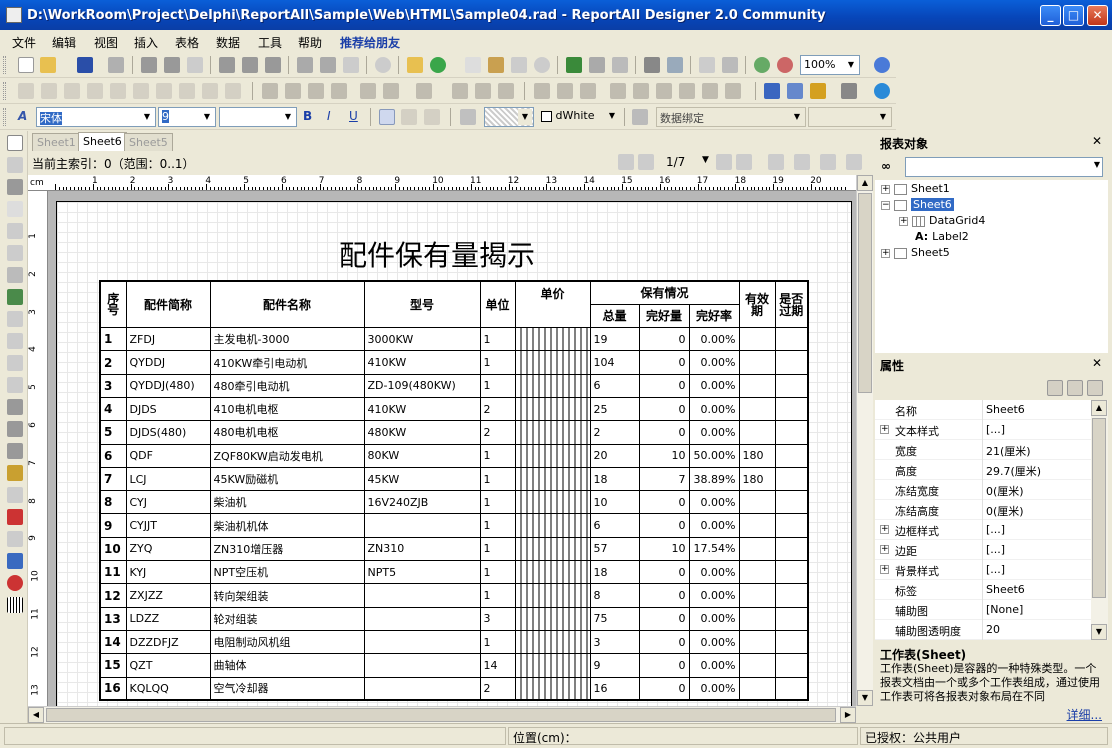 This screenshot has height=748, width=1112. I want to click on cell-model: 410KW, so click(422, 362).